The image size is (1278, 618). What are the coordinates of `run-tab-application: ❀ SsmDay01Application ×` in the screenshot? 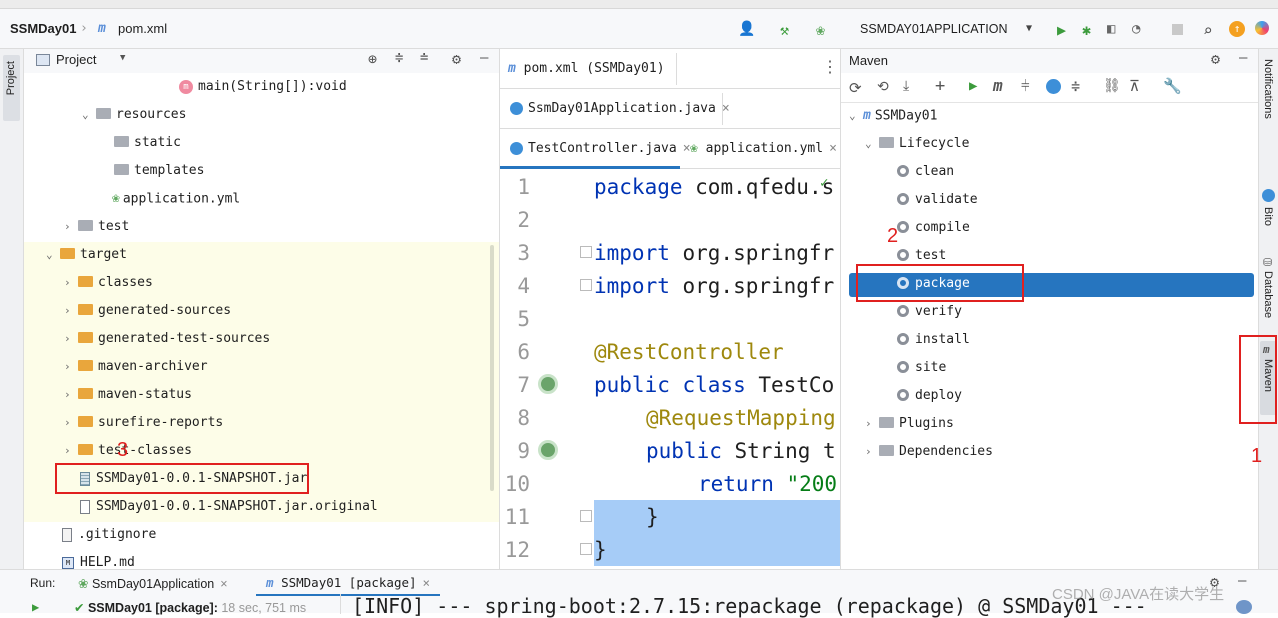 It's located at (153, 583).